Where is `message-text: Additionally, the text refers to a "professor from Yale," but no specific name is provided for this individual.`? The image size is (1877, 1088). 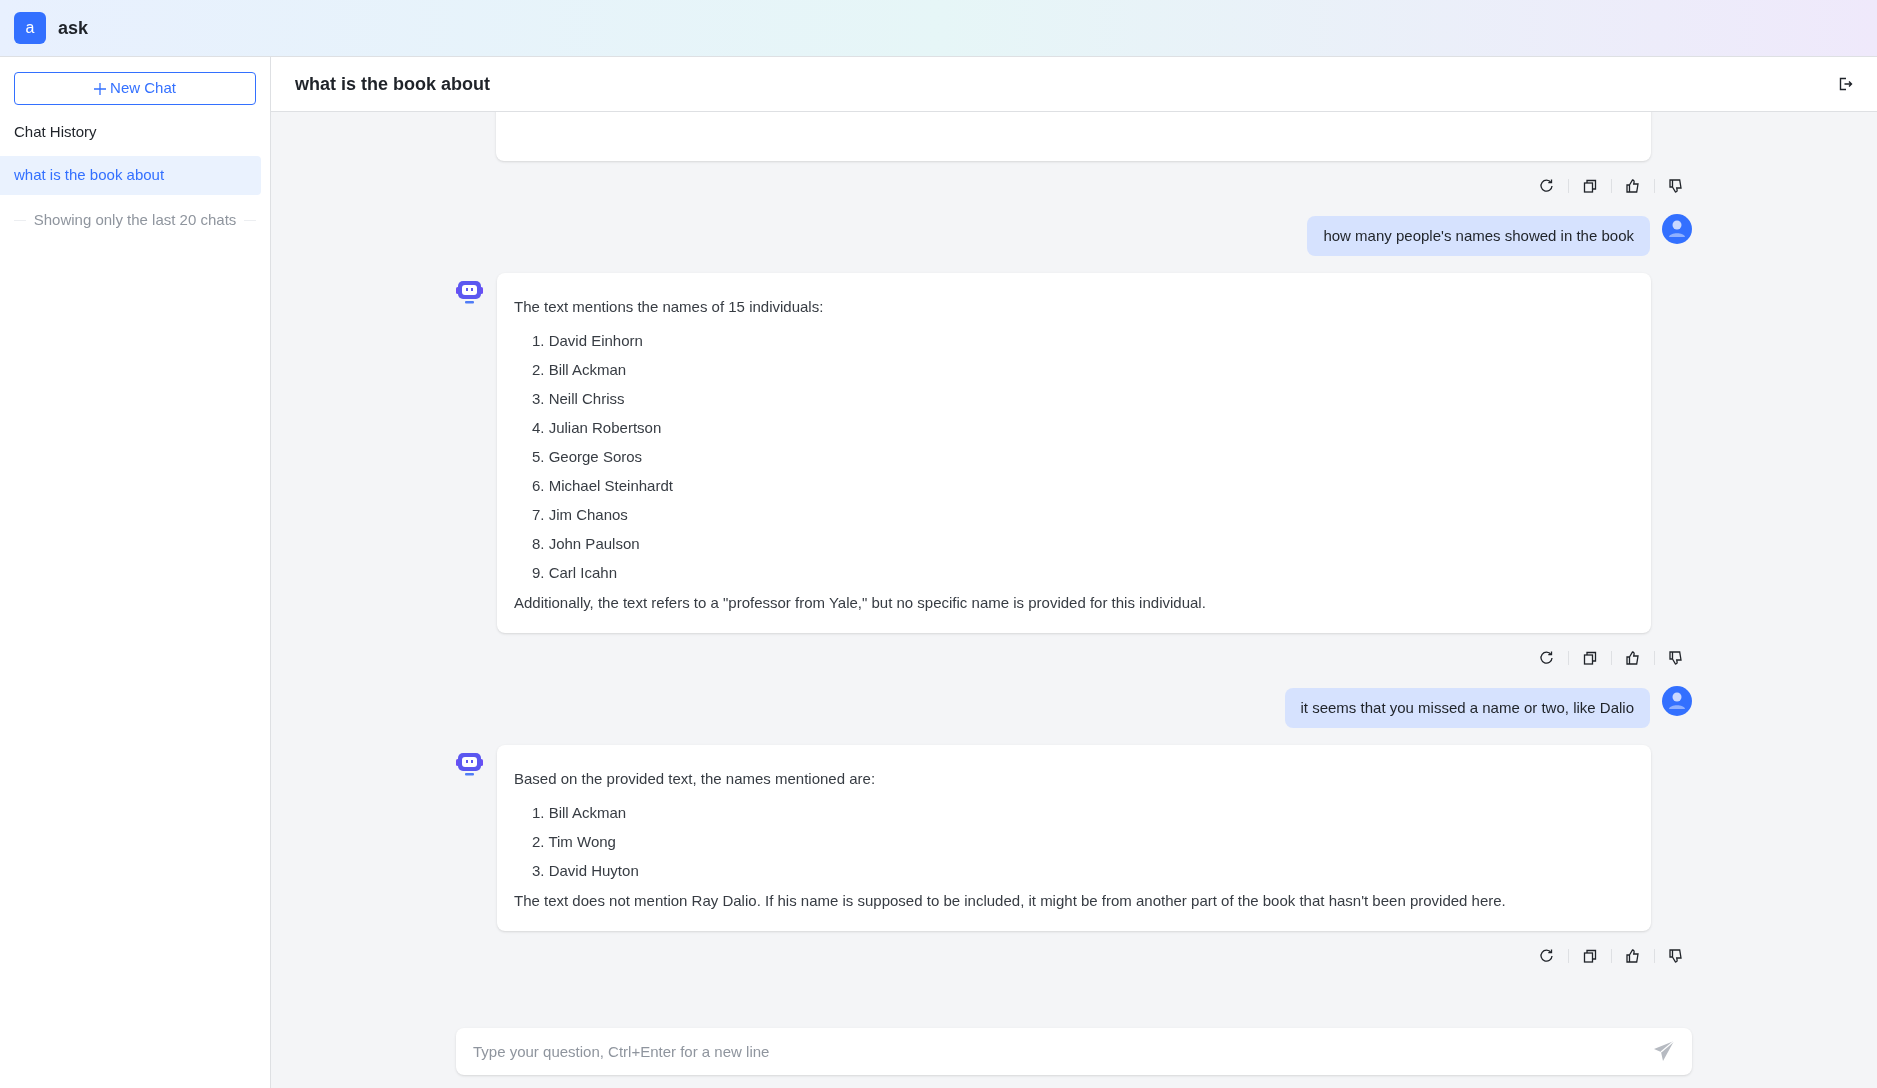 message-text: Additionally, the text refers to a "professor from Yale," but no specific name is provided for this individual. is located at coordinates (860, 603).